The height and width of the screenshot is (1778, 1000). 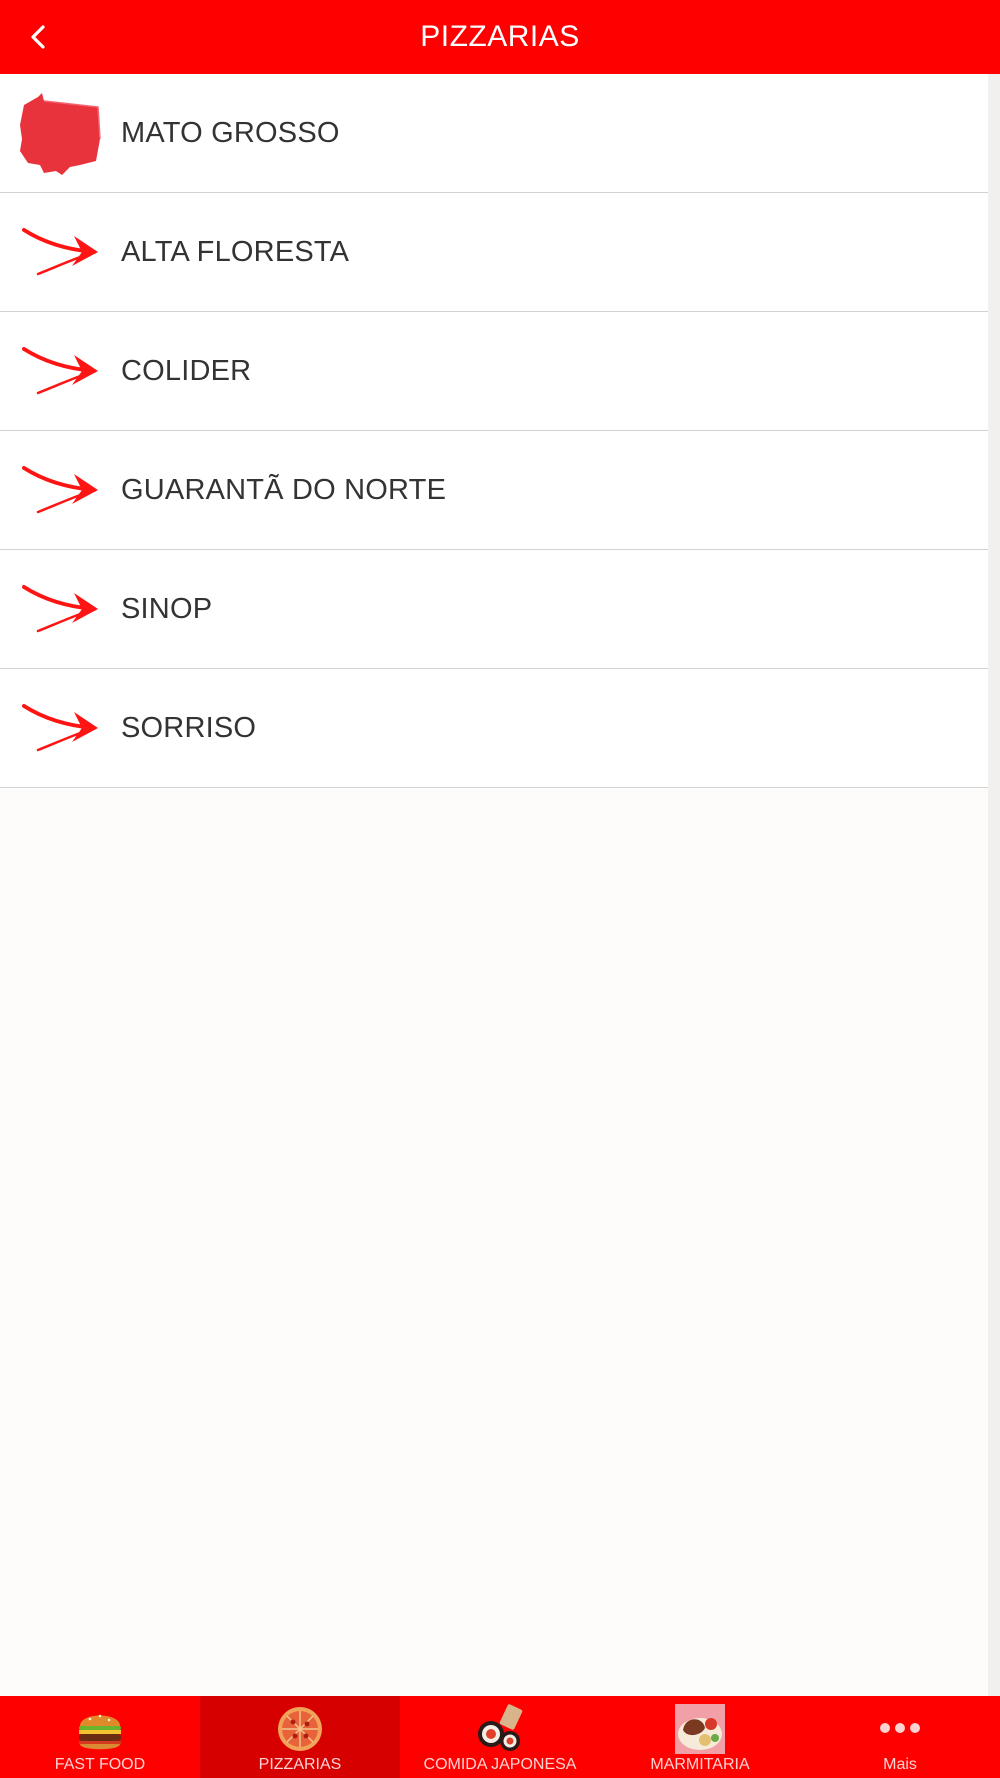 What do you see at coordinates (300, 1729) in the screenshot?
I see `pizza-icon` at bounding box center [300, 1729].